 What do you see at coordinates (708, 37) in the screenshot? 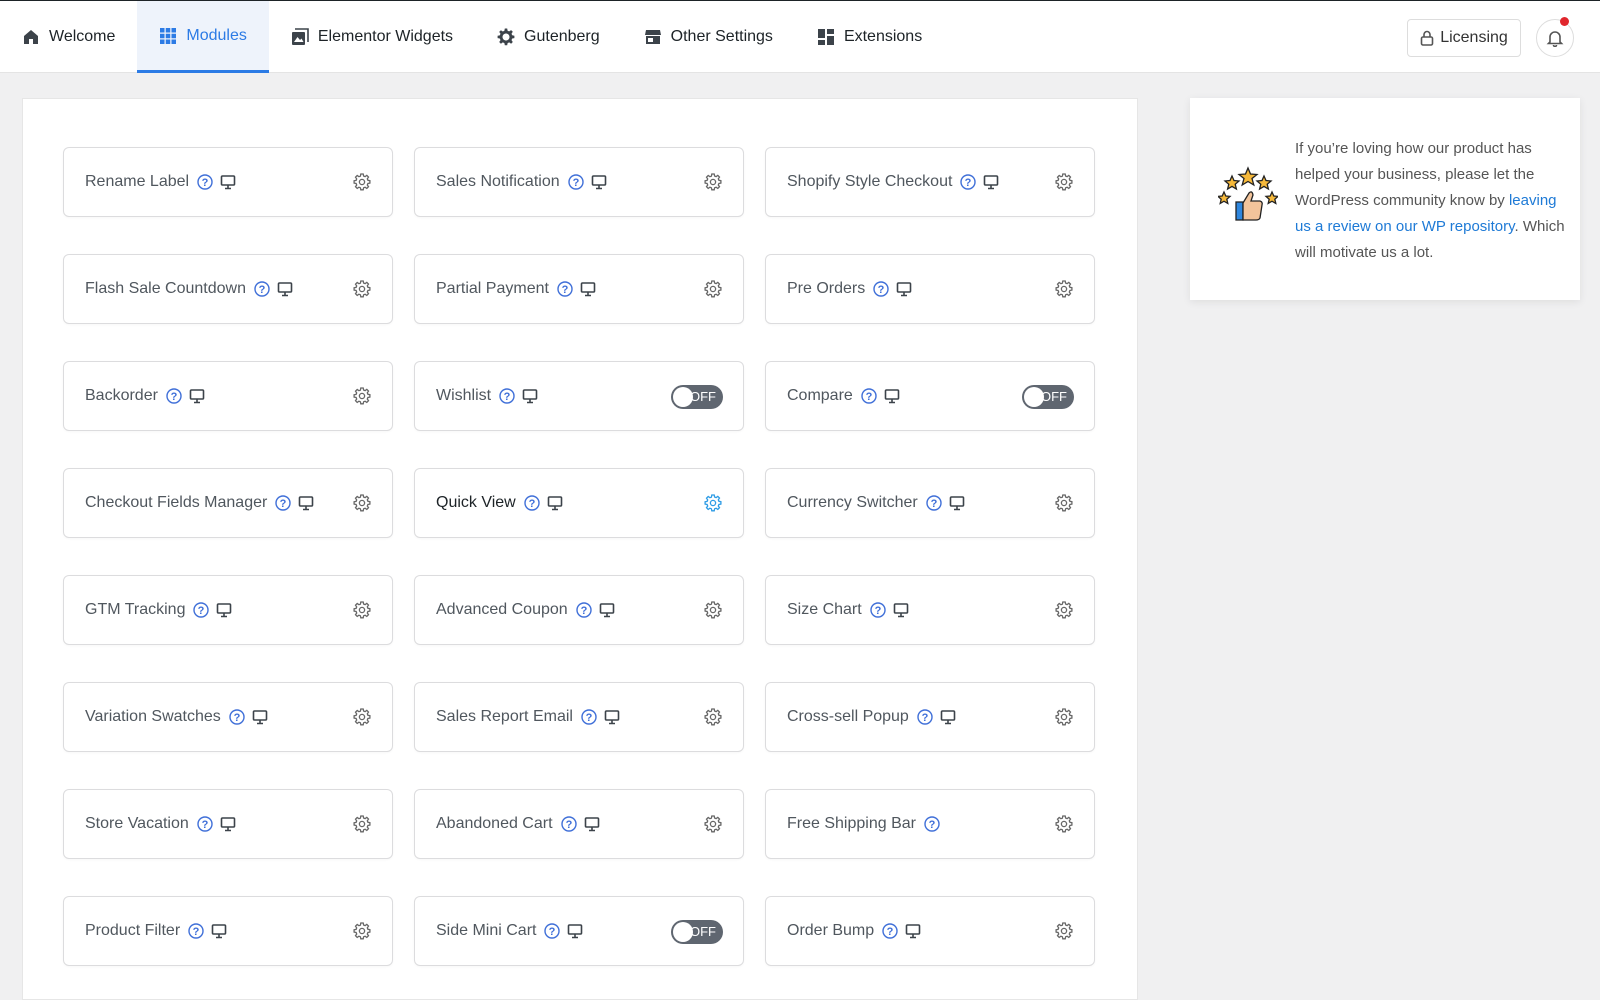
I see `tab-other-settings: Other Settings` at bounding box center [708, 37].